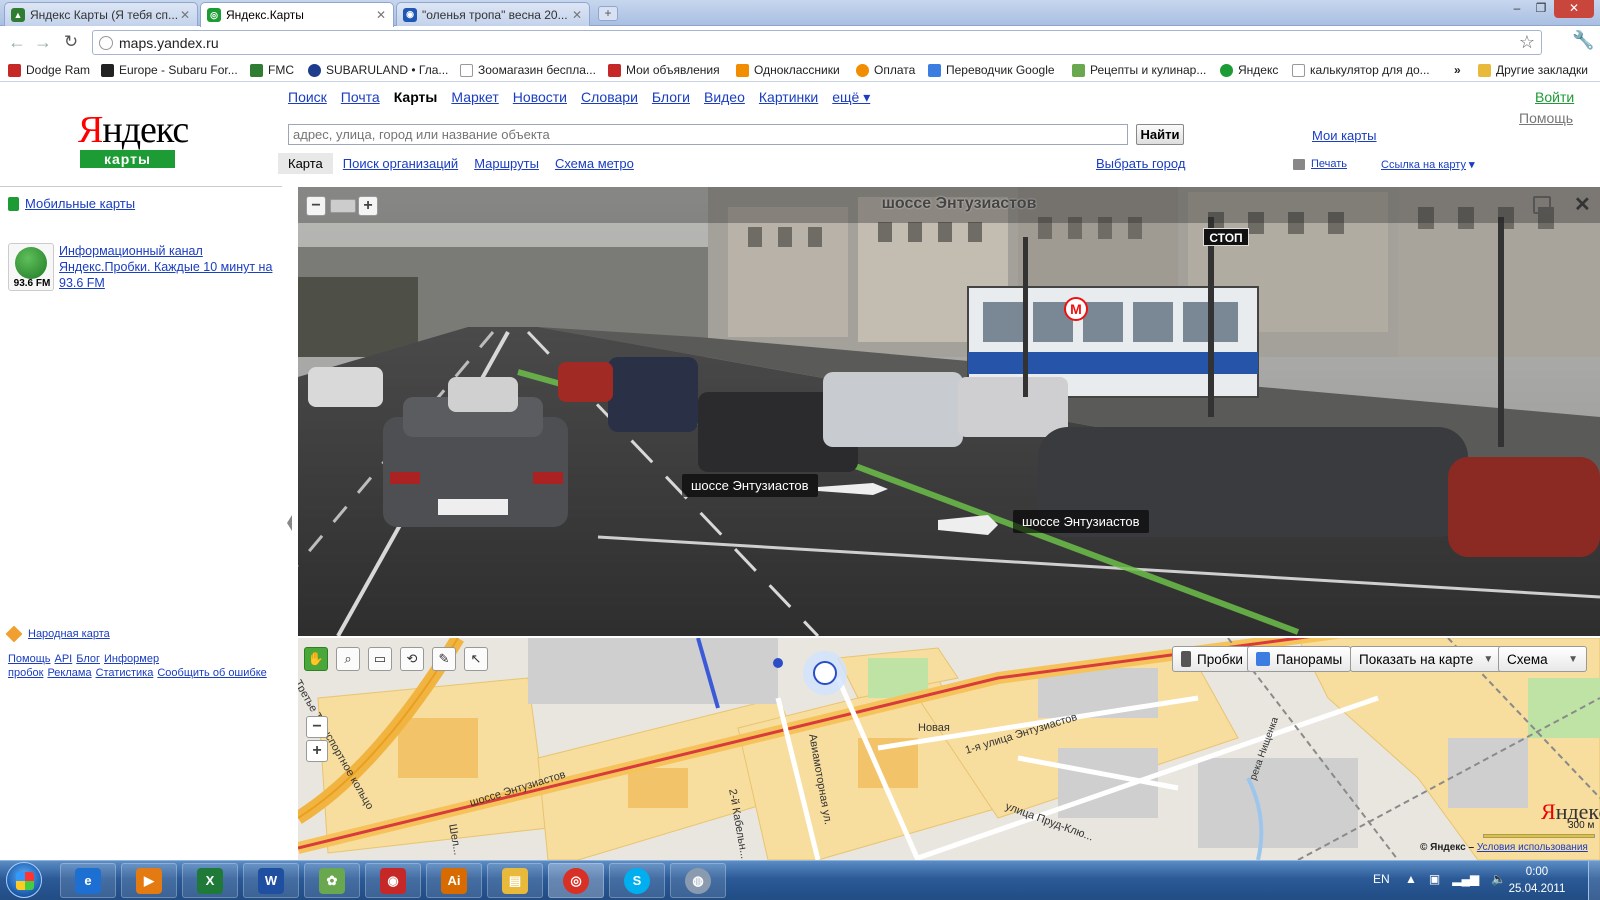 This screenshot has height=900, width=1600. What do you see at coordinates (317, 751) in the screenshot?
I see `map-zoom-in-button: +` at bounding box center [317, 751].